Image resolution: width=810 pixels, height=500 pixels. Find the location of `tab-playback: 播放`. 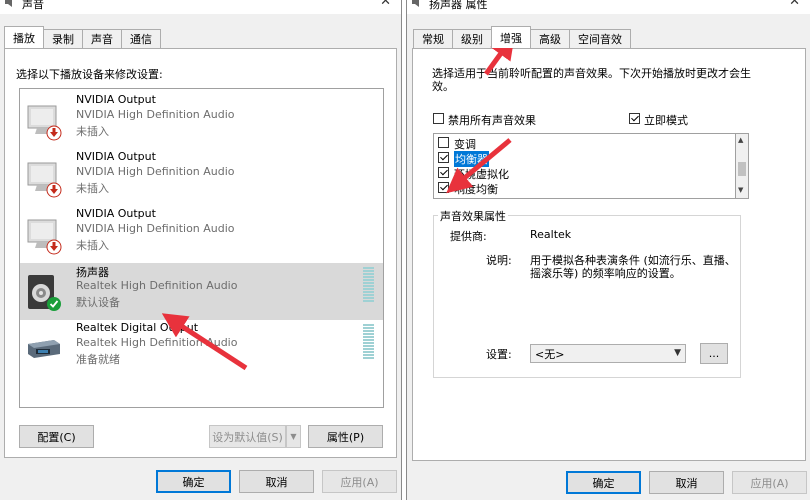

tab-playback: 播放 is located at coordinates (24, 37).